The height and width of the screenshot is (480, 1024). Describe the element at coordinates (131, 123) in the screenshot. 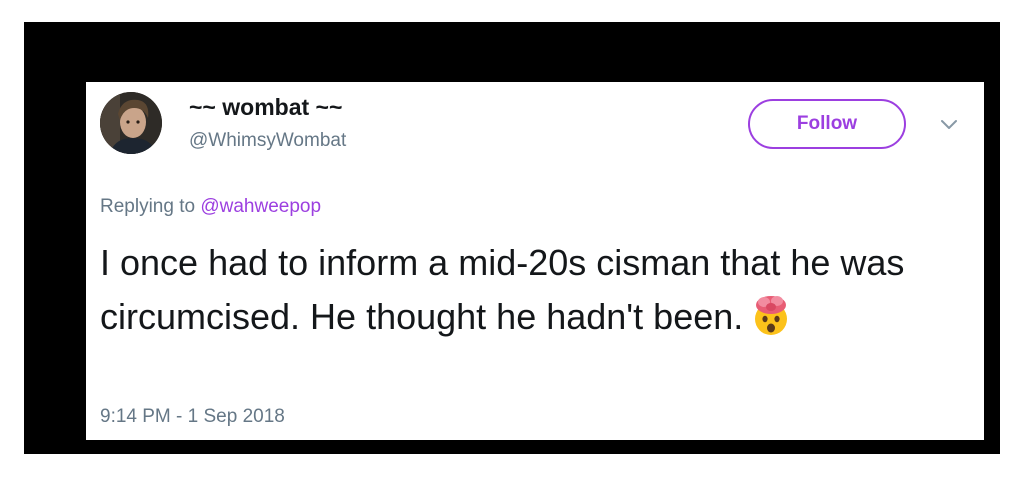

I see `avatar` at that location.